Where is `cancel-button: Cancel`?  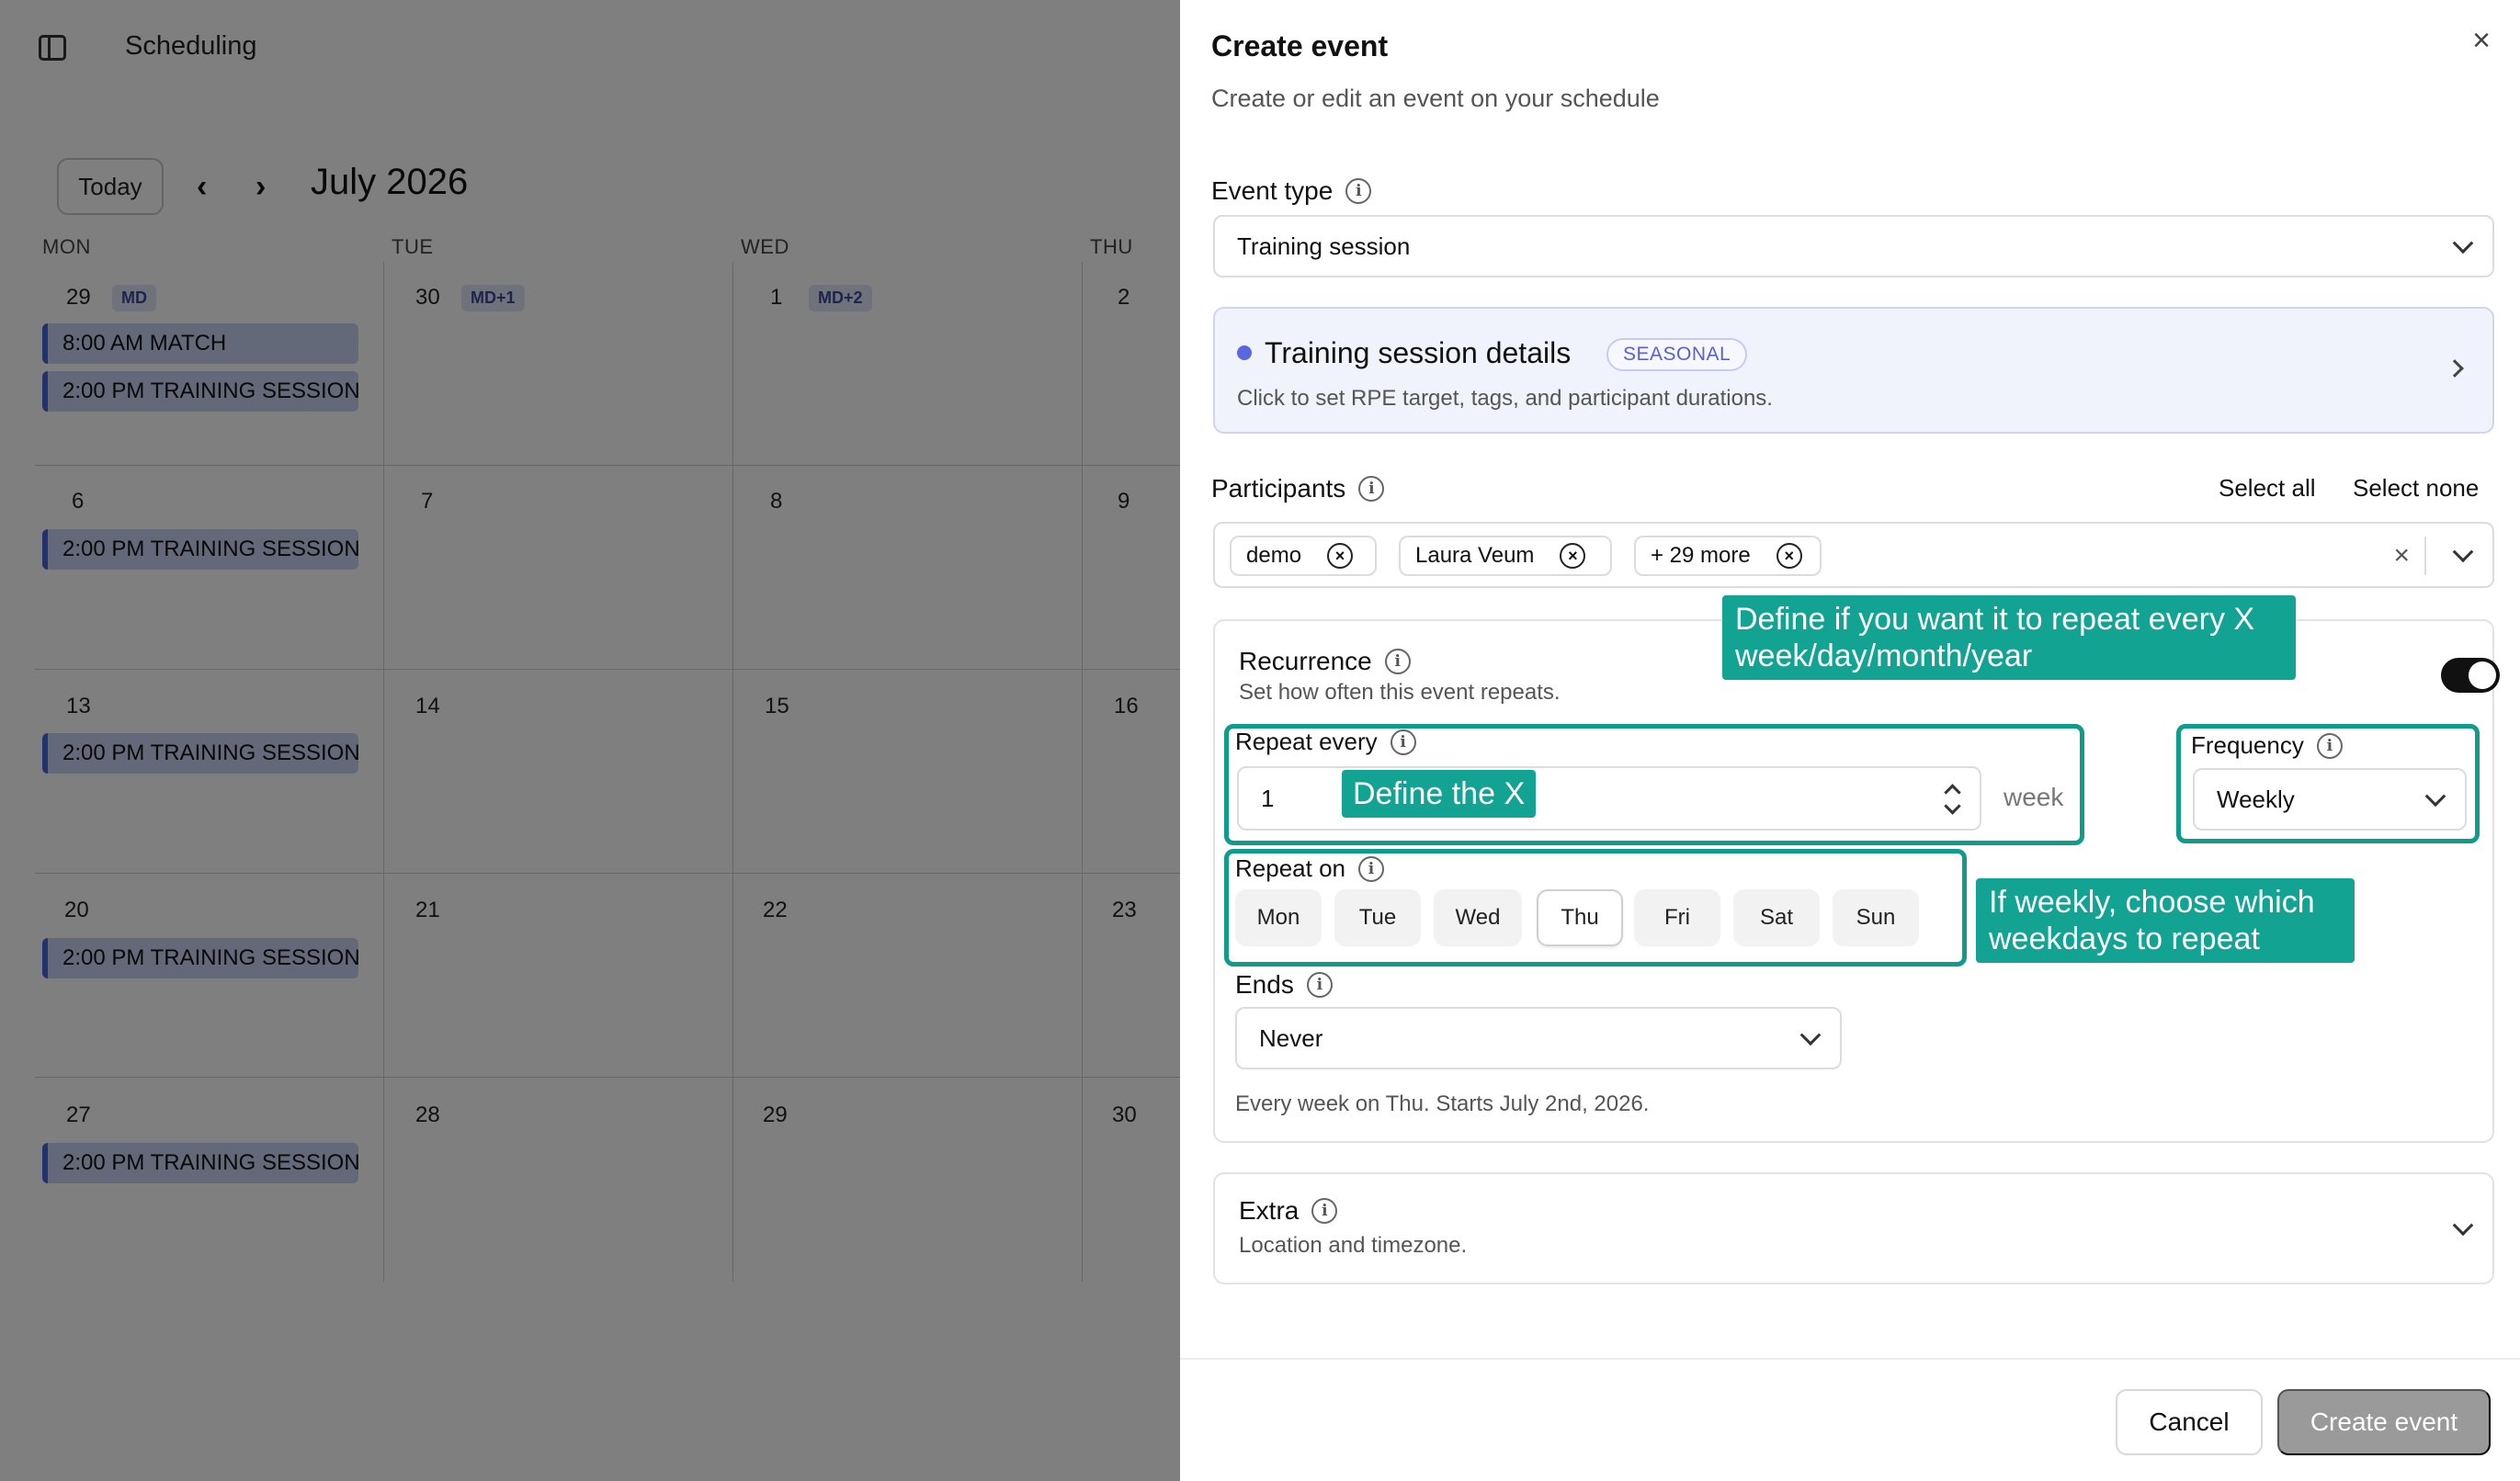 cancel-button: Cancel is located at coordinates (2189, 1422).